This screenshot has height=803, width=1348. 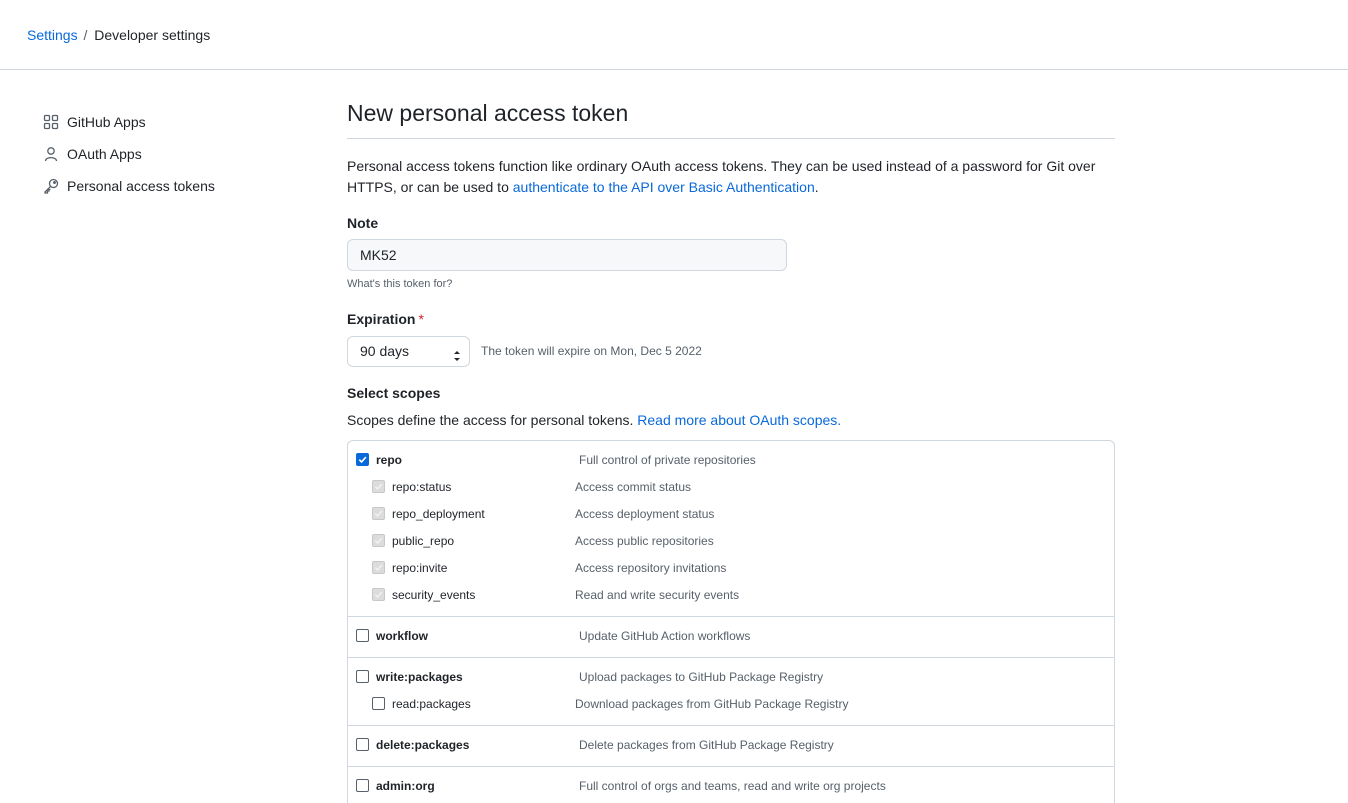 I want to click on breadcrumb-current: Developer settings, so click(x=152, y=35).